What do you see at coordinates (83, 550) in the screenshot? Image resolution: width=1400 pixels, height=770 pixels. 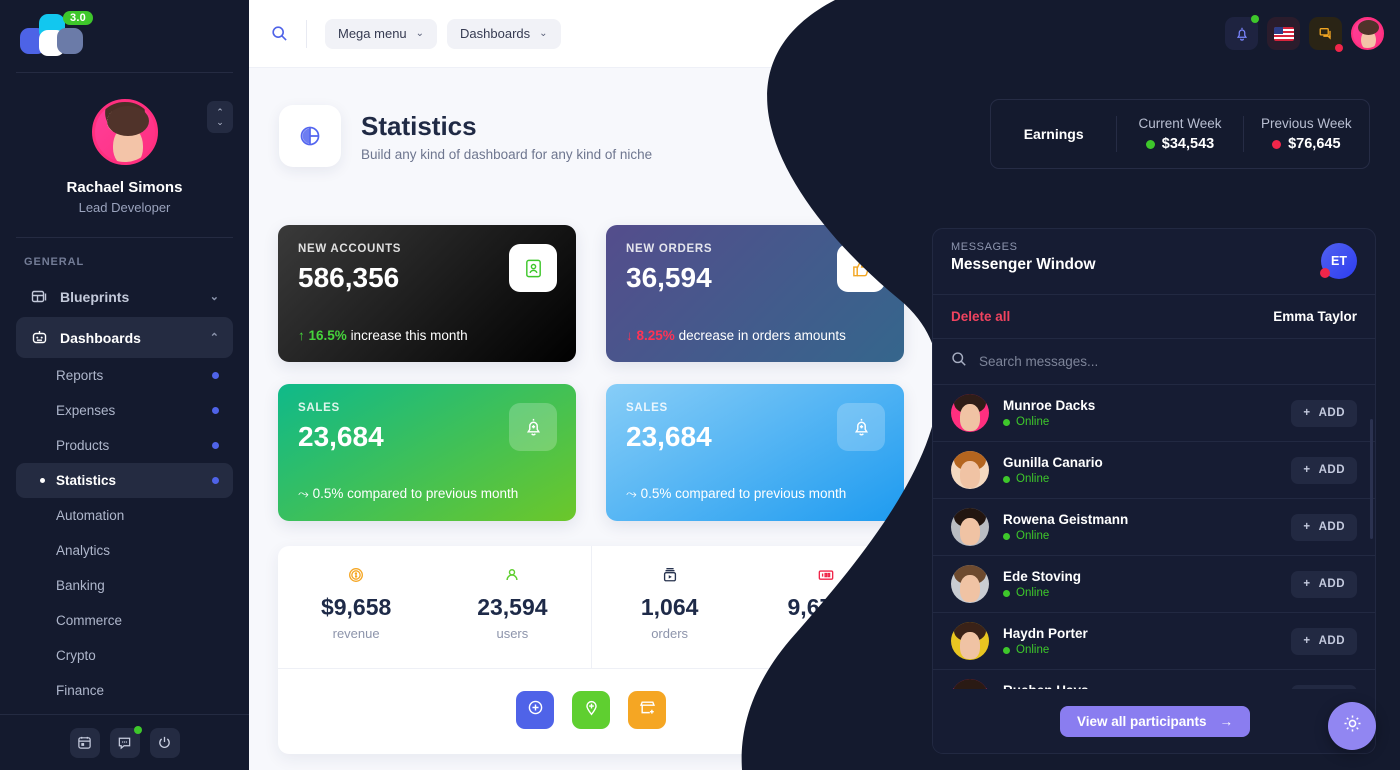 I see `sidebar-item-label: Analytics` at bounding box center [83, 550].